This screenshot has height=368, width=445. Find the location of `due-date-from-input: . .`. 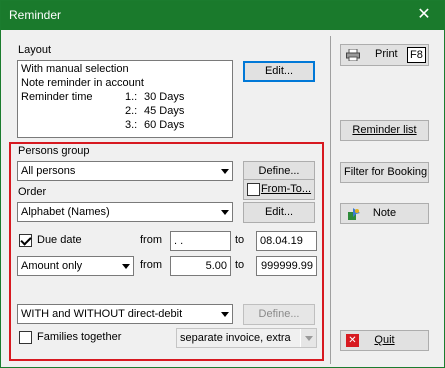

due-date-from-input: . . is located at coordinates (200, 241).